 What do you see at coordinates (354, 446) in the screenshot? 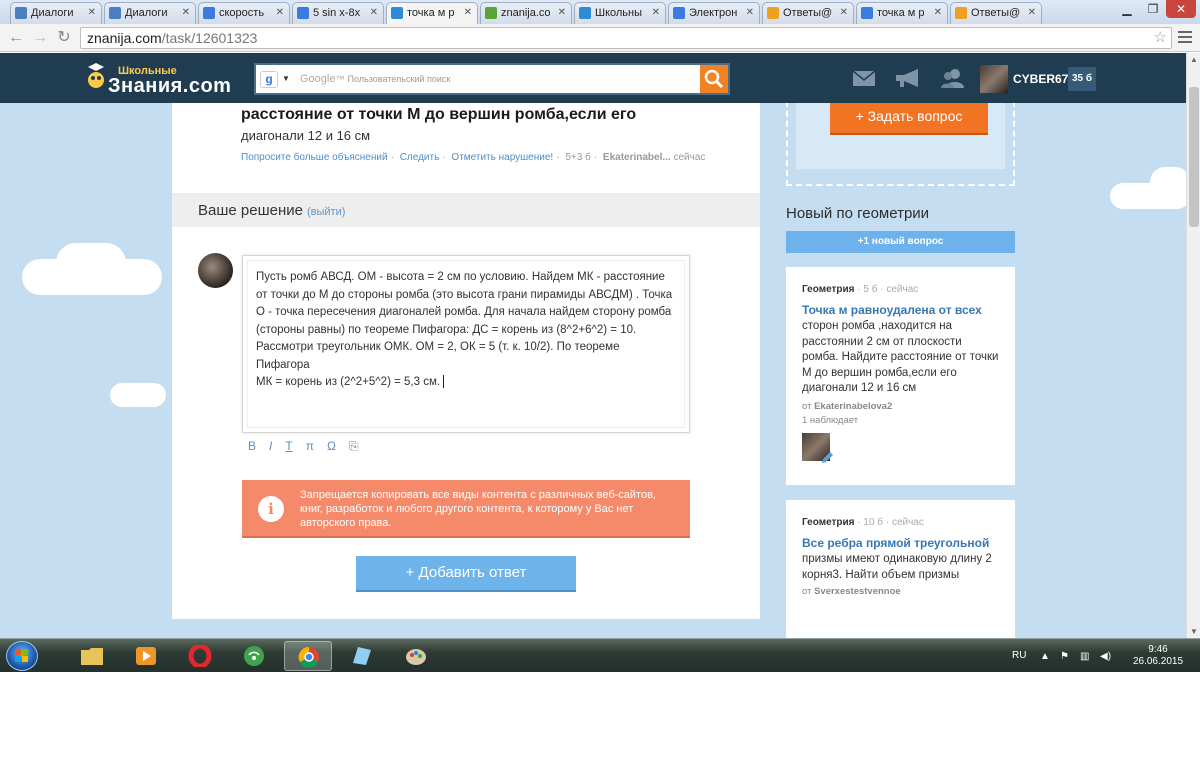
I see `attachment-icon: ⎘` at bounding box center [354, 446].